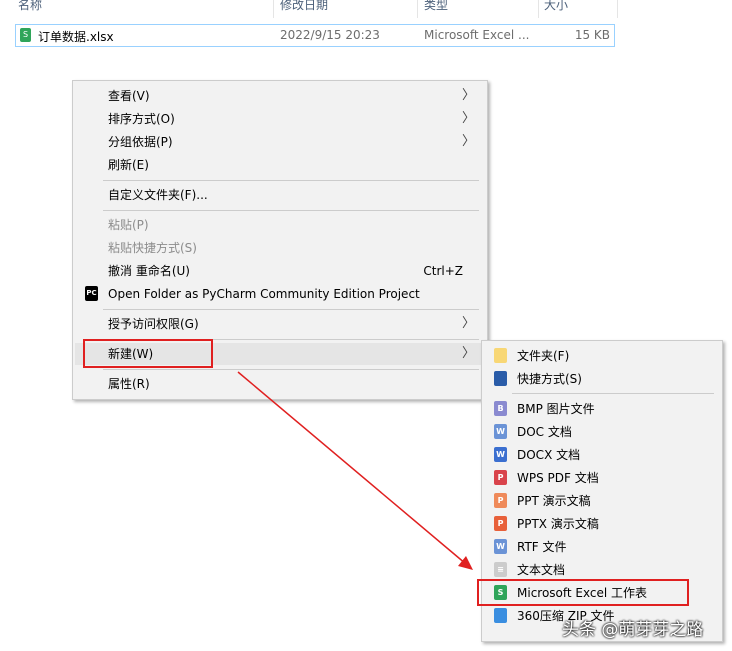 The height and width of the screenshot is (651, 732). Describe the element at coordinates (633, 630) in the screenshot. I see `watermark: 头条 @萌芽芽之路` at that location.